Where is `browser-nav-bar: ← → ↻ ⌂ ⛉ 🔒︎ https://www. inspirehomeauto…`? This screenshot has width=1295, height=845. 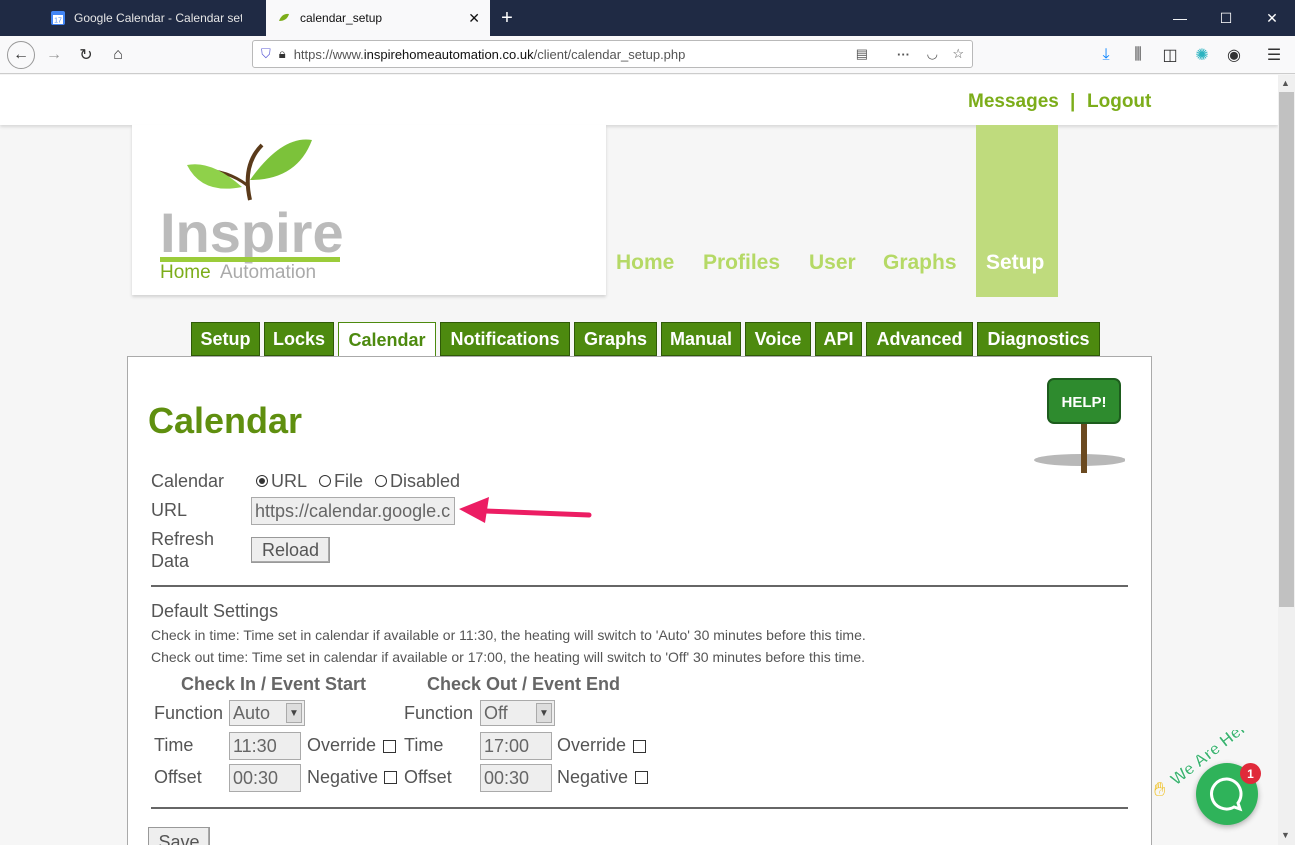
browser-nav-bar: ← → ↻ ⌂ ⛉ 🔒︎ https://www. inspirehomeauto… is located at coordinates (647, 55).